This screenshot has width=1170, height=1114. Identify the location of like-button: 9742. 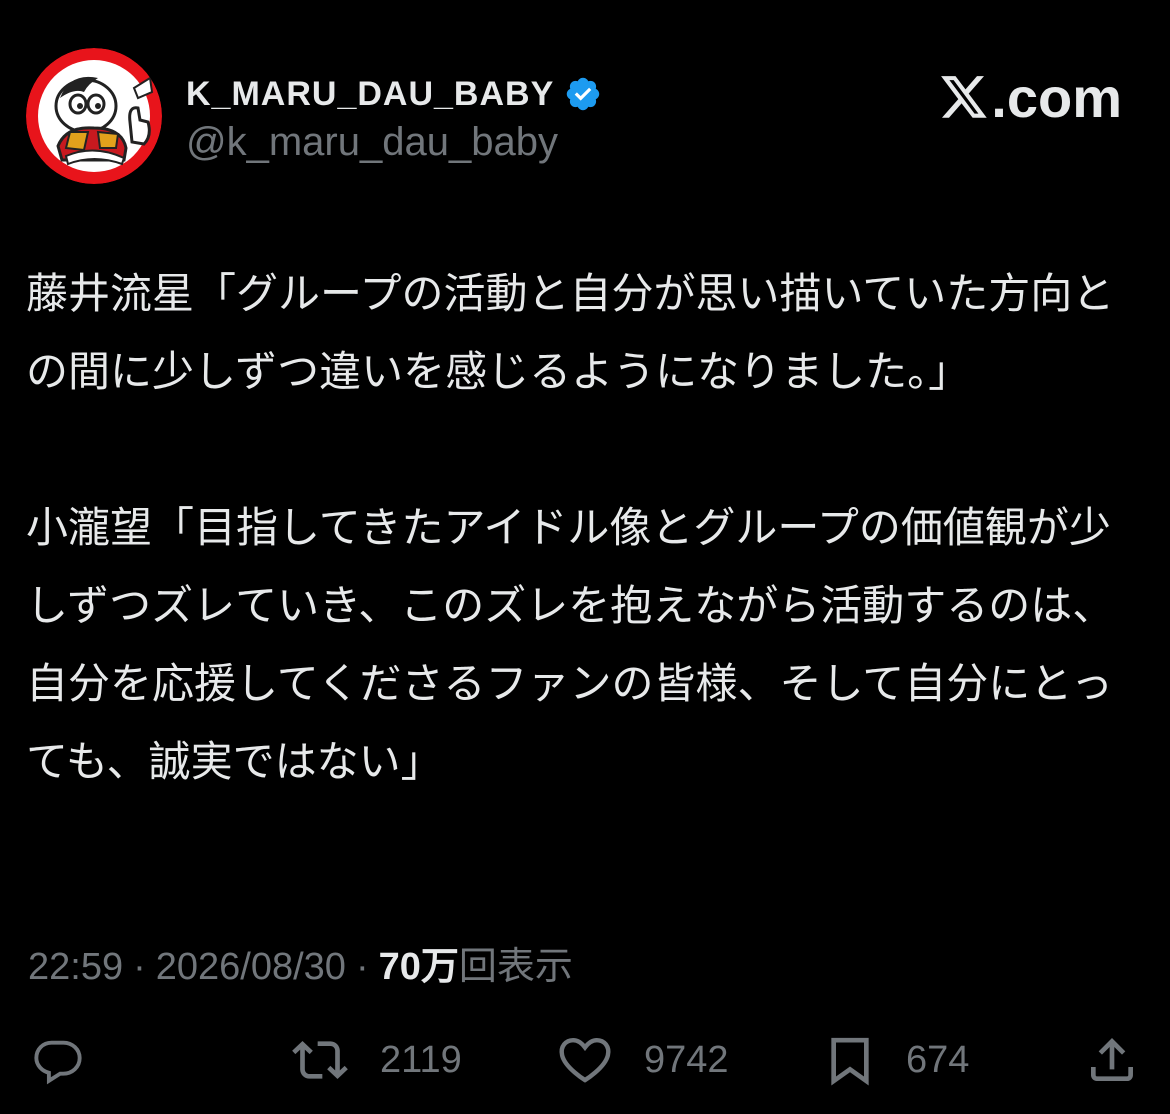
(641, 1060).